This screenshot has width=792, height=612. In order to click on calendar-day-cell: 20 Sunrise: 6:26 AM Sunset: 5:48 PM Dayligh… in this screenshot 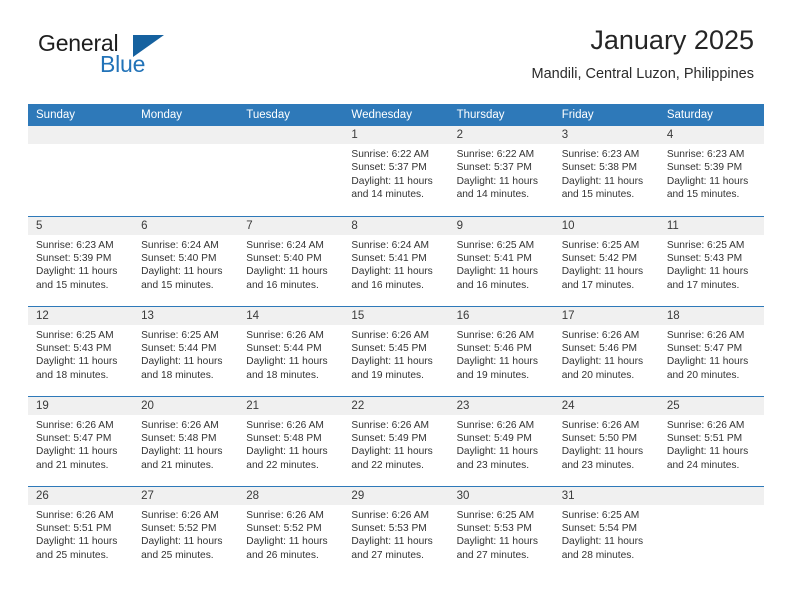, I will do `click(186, 440)`.